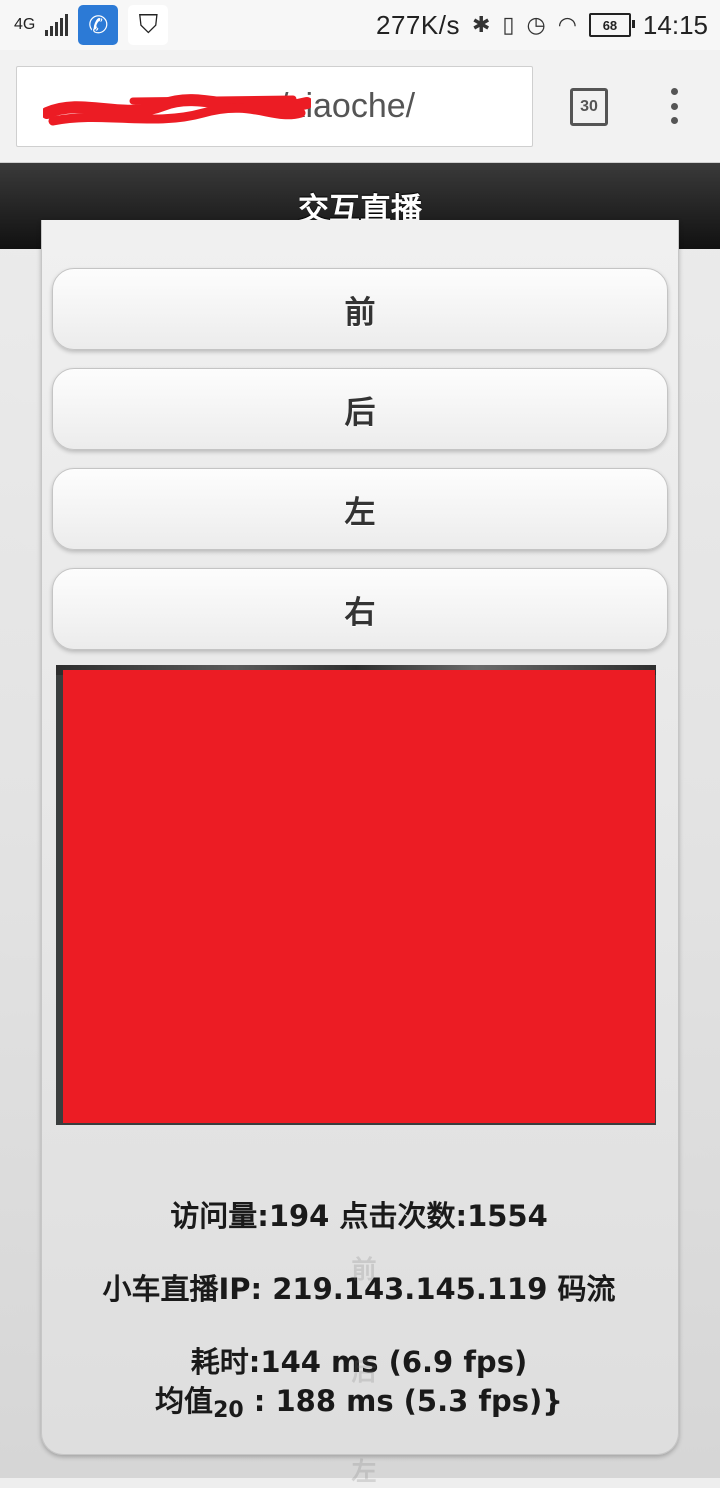 This screenshot has height=1488, width=720. I want to click on network-type: 4G, so click(25, 24).